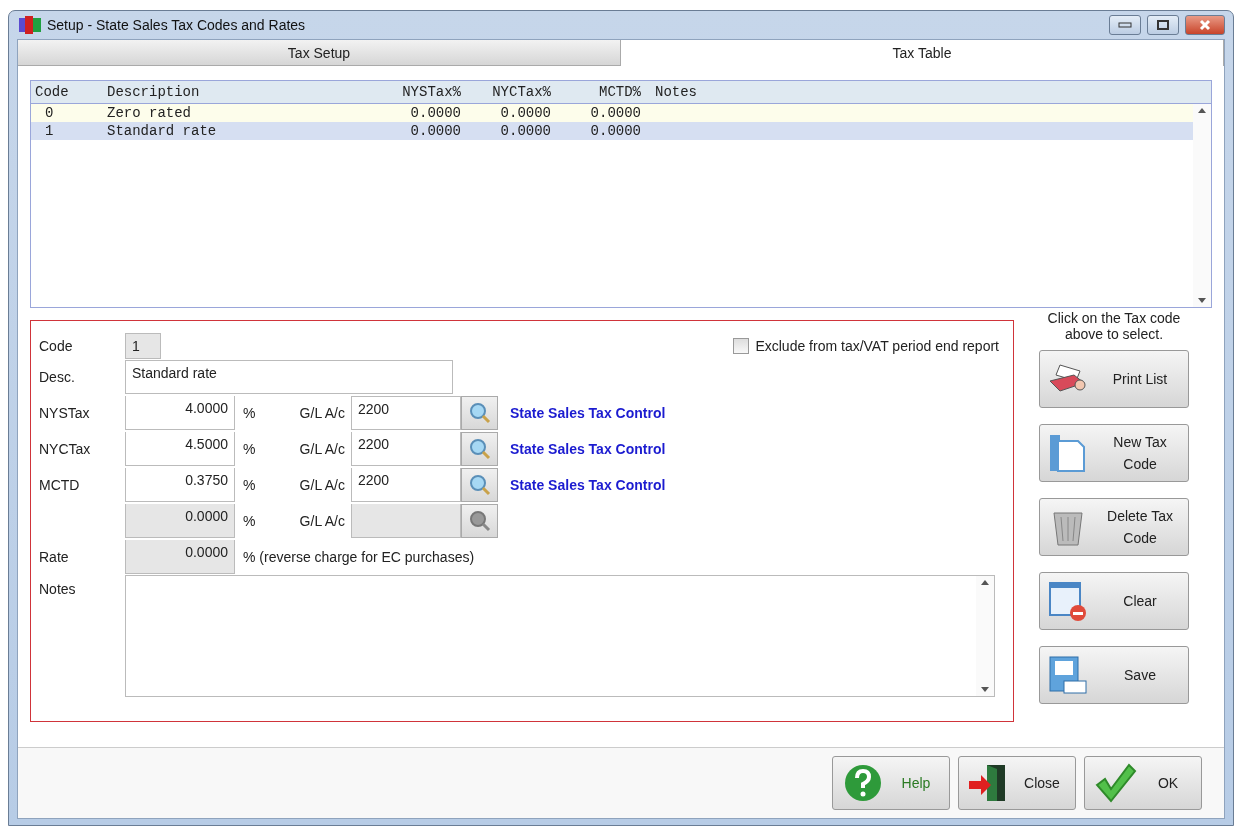  I want to click on minimize-icon, so click(1125, 25).